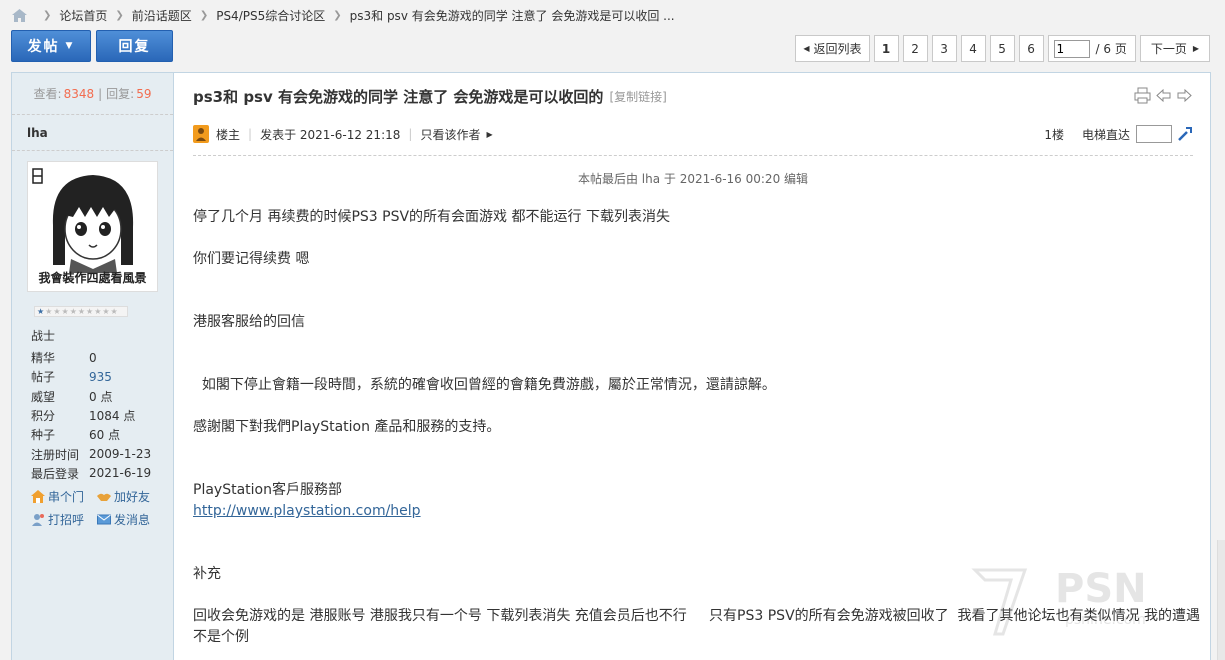  Describe the element at coordinates (83, 15) in the screenshot. I see `breadcrumb-forum-home: 论坛首页` at that location.